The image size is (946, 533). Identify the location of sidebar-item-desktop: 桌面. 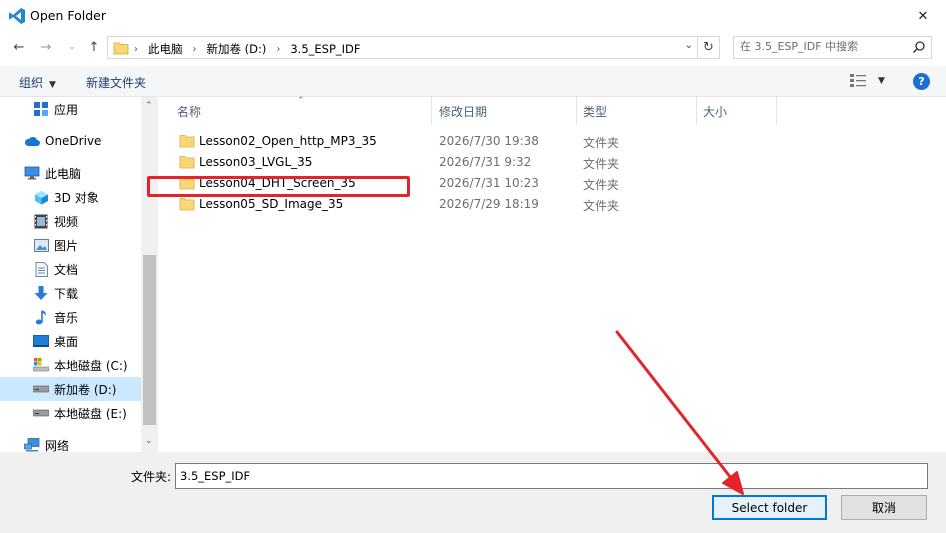
(70, 341).